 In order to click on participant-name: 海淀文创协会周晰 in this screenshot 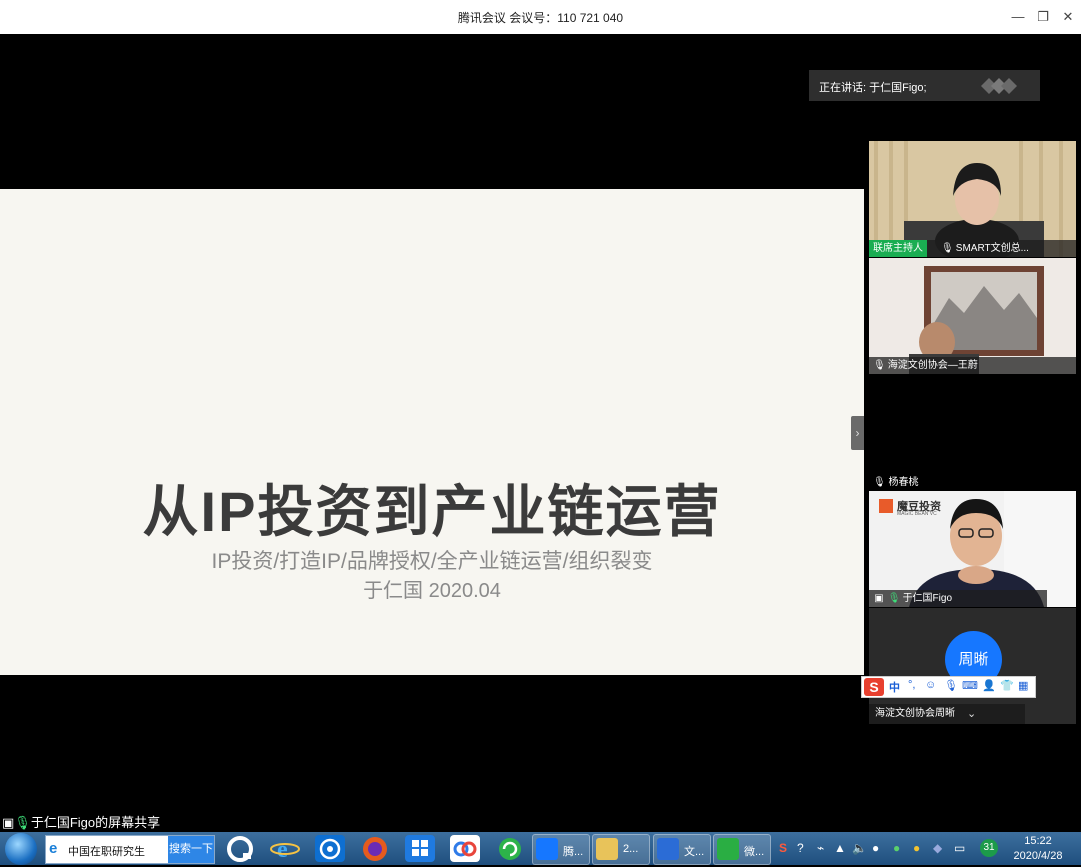, I will do `click(915, 713)`.